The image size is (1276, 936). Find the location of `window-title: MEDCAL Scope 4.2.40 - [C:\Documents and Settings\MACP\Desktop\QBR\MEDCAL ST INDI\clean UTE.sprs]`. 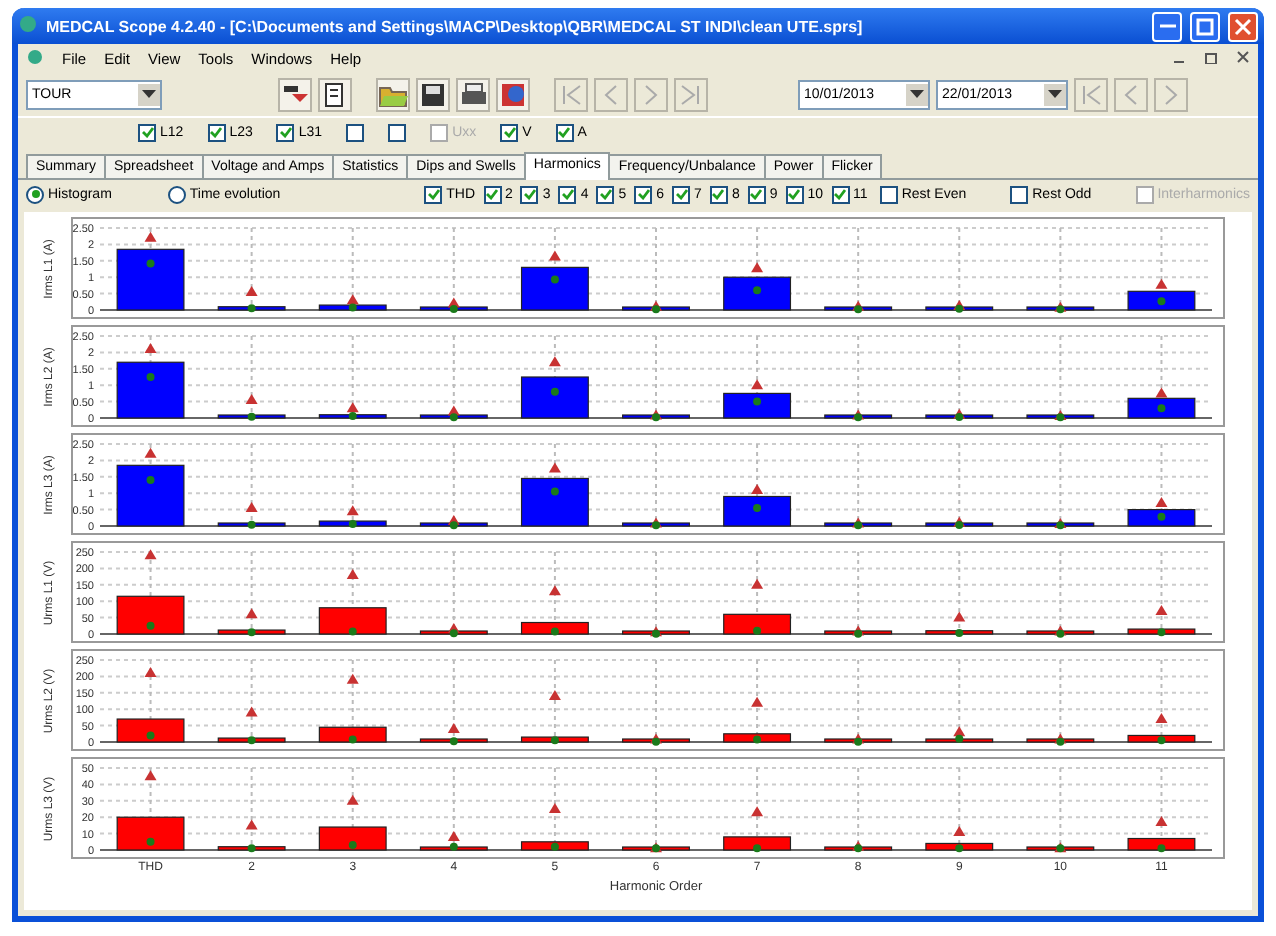

window-title: MEDCAL Scope 4.2.40 - [C:\Documents and Settings\MACP\Desktop\QBR\MEDCAL ST INDI\clean UTE.sprs] is located at coordinates (455, 26).